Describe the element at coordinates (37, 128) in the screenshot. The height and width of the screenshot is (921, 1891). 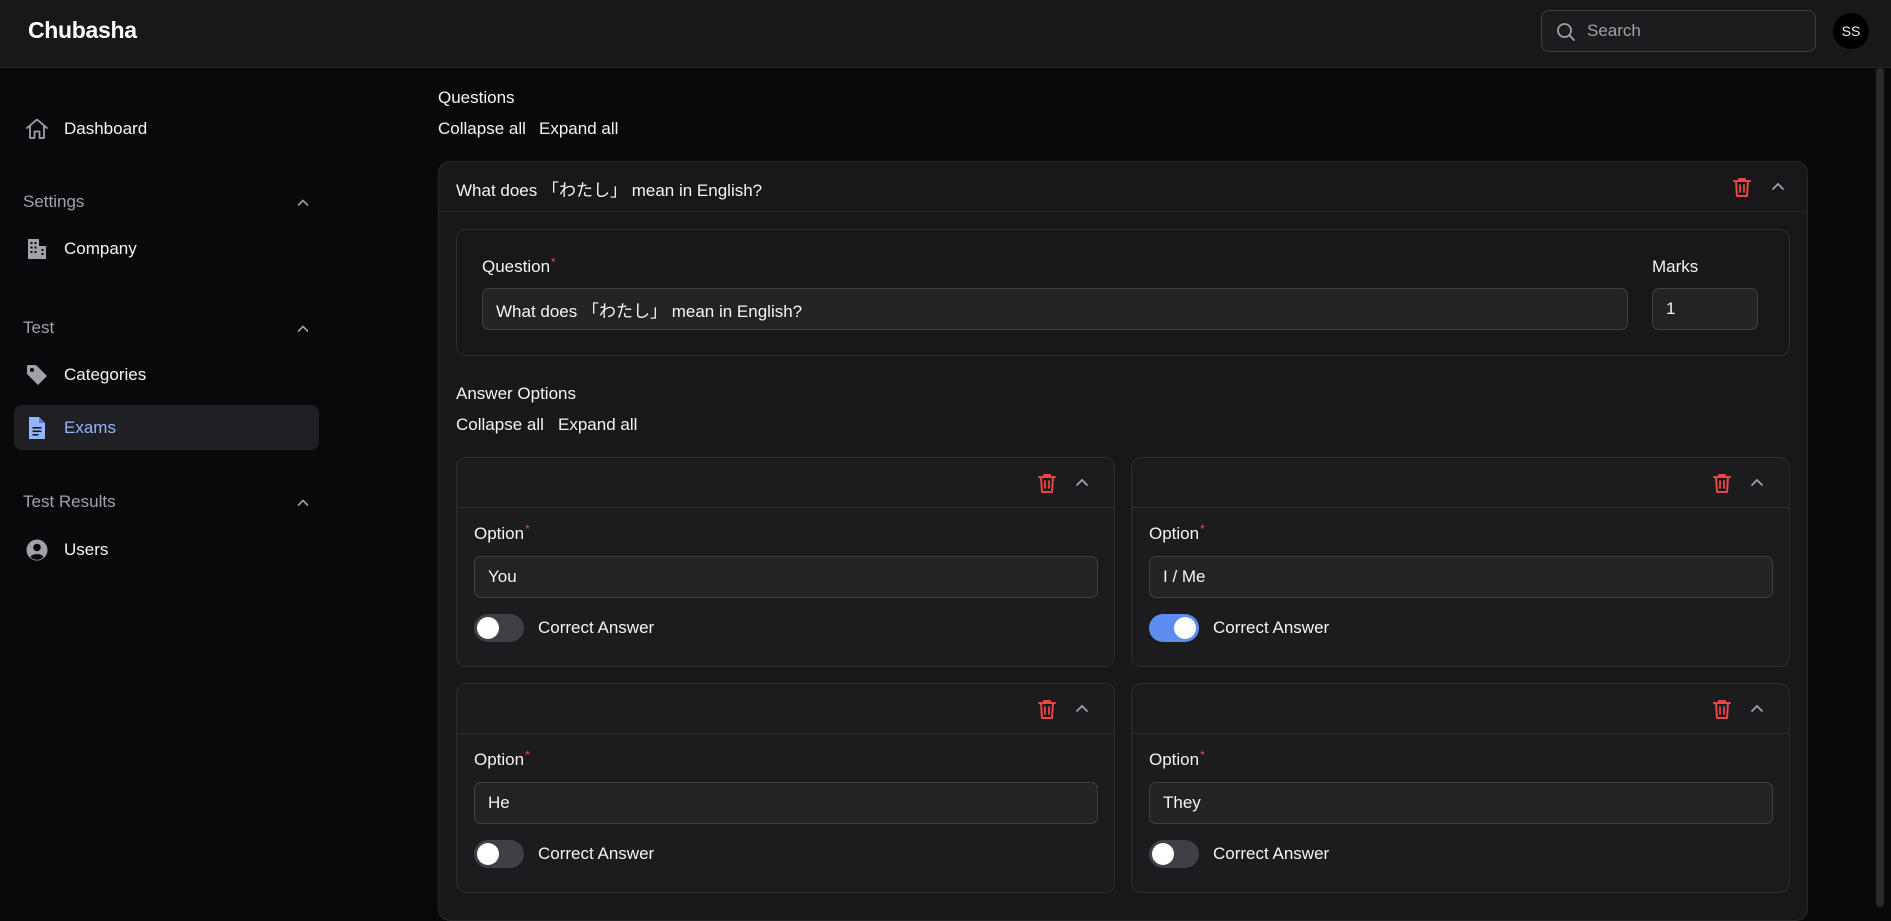
I see `home-icon` at that location.